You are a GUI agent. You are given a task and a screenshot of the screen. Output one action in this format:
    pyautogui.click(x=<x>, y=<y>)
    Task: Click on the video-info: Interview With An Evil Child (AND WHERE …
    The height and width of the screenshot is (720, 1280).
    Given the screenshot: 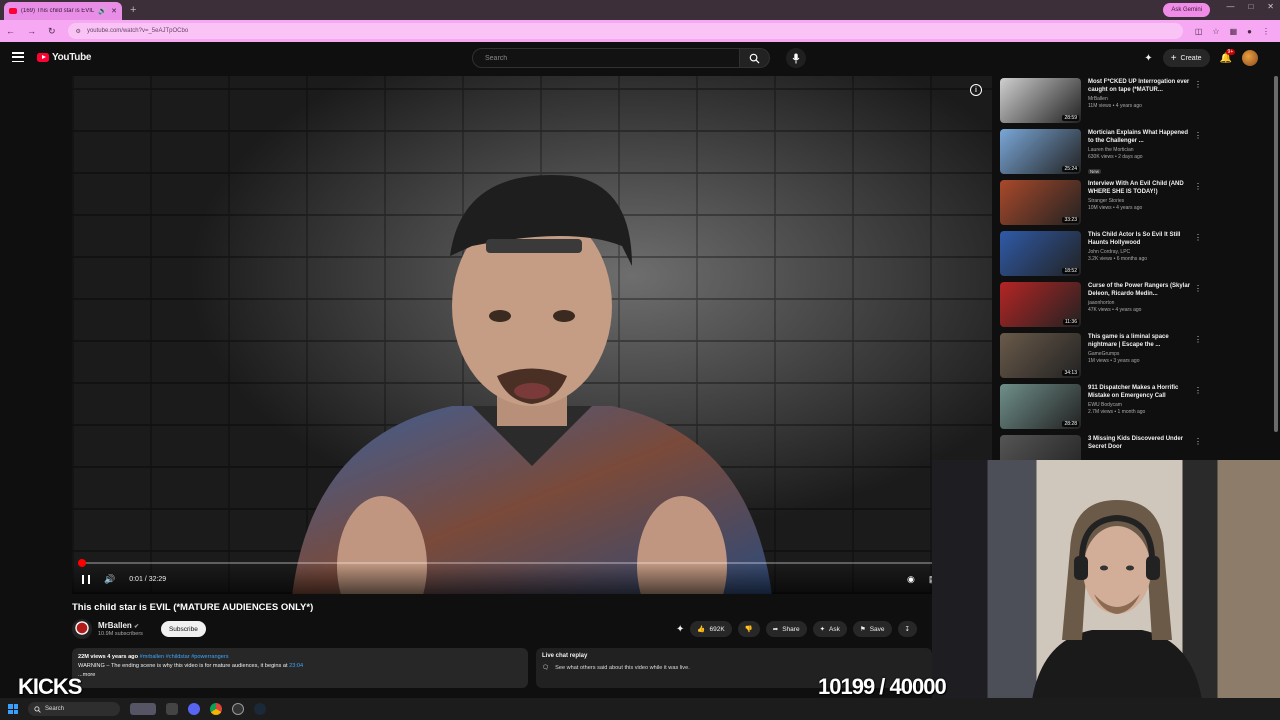 What is the action you would take?
    pyautogui.click(x=1140, y=205)
    